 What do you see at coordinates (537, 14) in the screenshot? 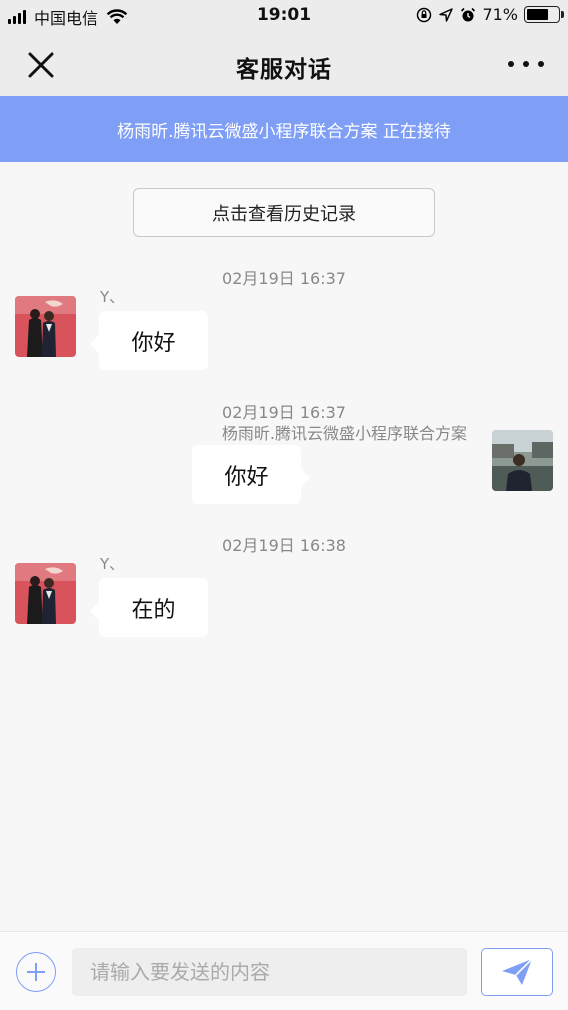
I see `battery-fill` at bounding box center [537, 14].